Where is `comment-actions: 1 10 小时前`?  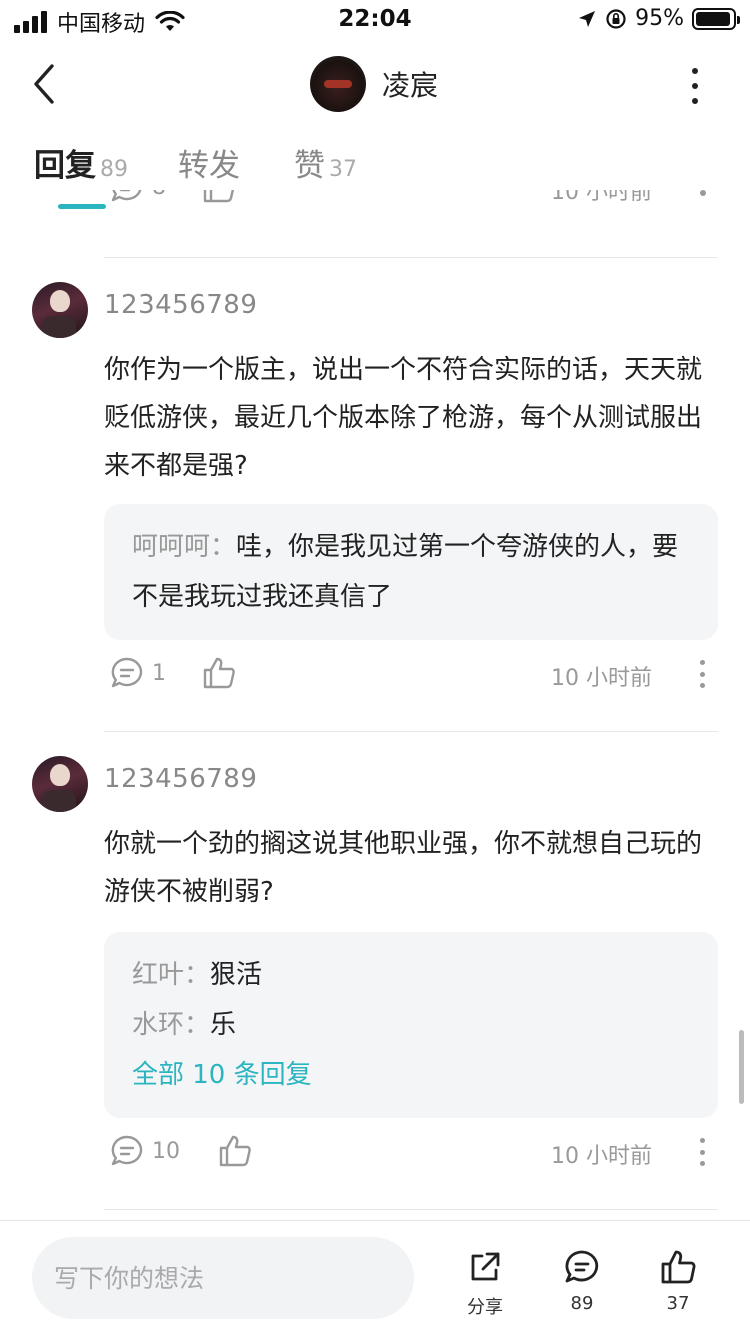
comment-actions: 1 10 小时前 is located at coordinates (411, 674).